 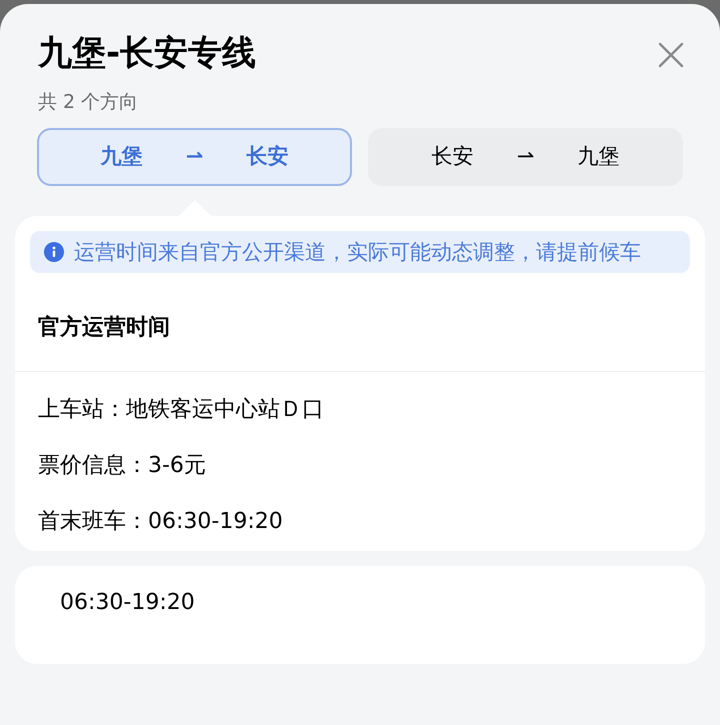 I want to click on close-button, so click(x=671, y=55).